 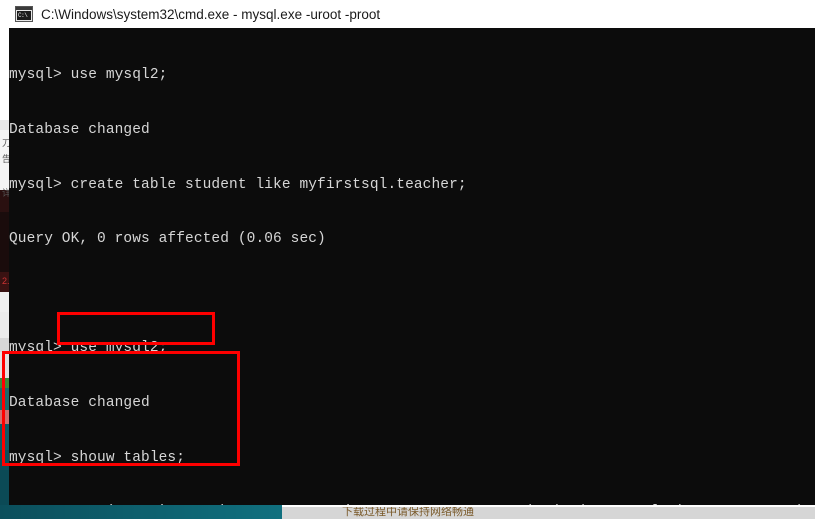 I want to click on taskbar-clipped-text: 下载过程中请保持网络畅通, so click(x=408, y=512).